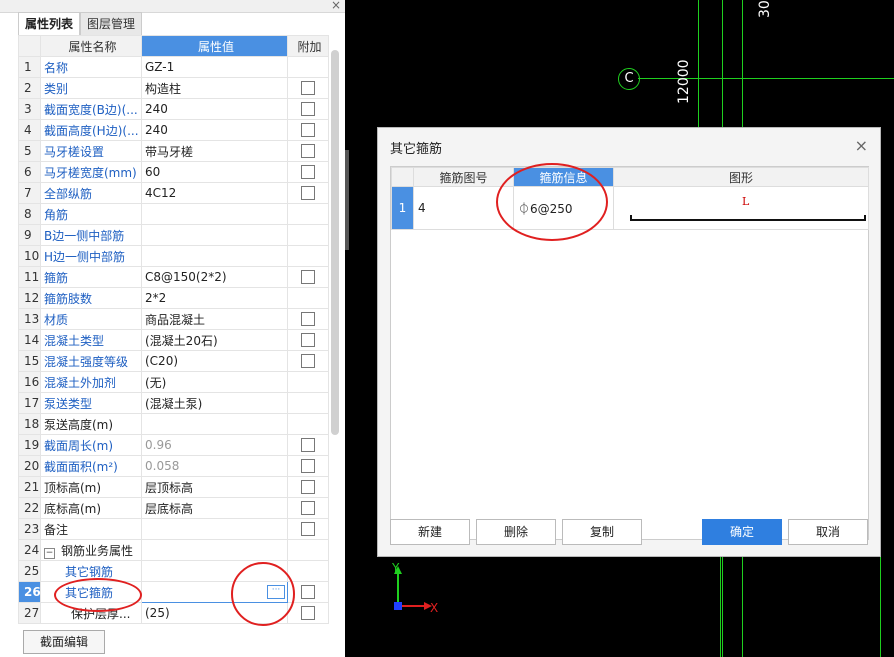  I want to click on property-name: H边一侧中部筋, so click(91, 256).